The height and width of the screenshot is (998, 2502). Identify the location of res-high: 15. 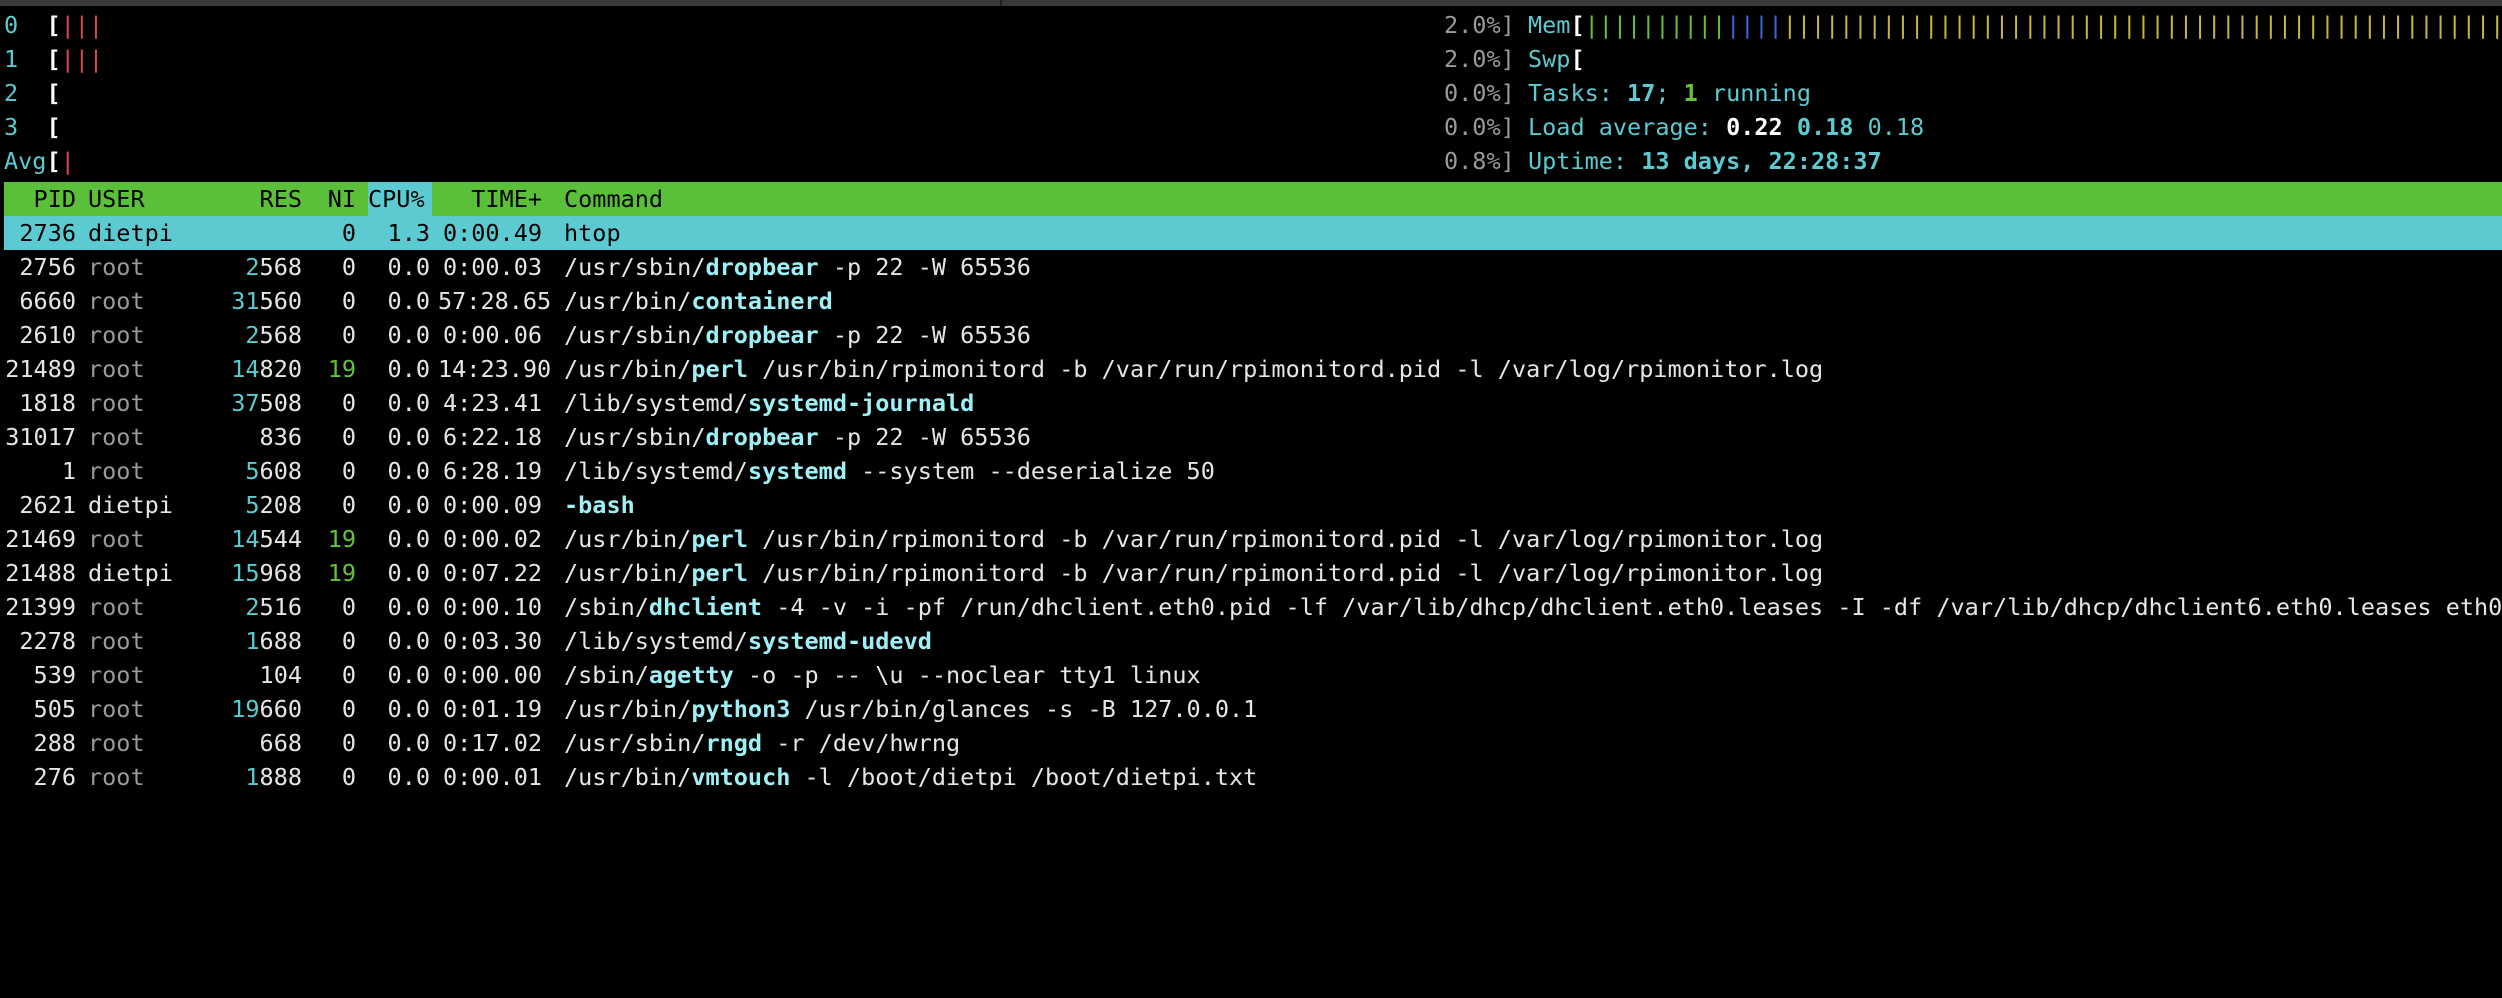
(245, 573).